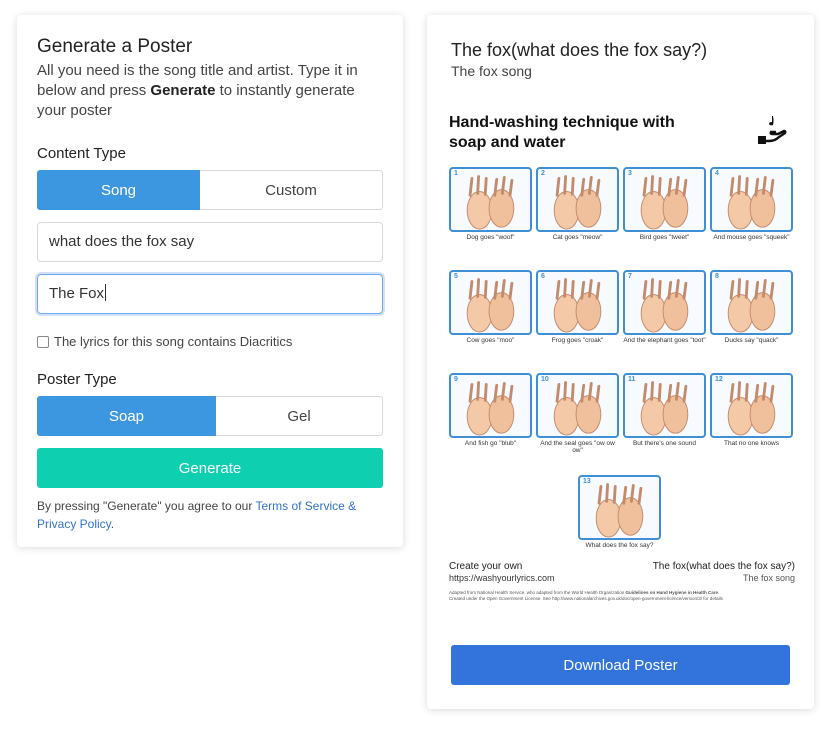 The height and width of the screenshot is (729, 833). Describe the element at coordinates (491, 71) in the screenshot. I see `preview-subtitle: The fox song` at that location.